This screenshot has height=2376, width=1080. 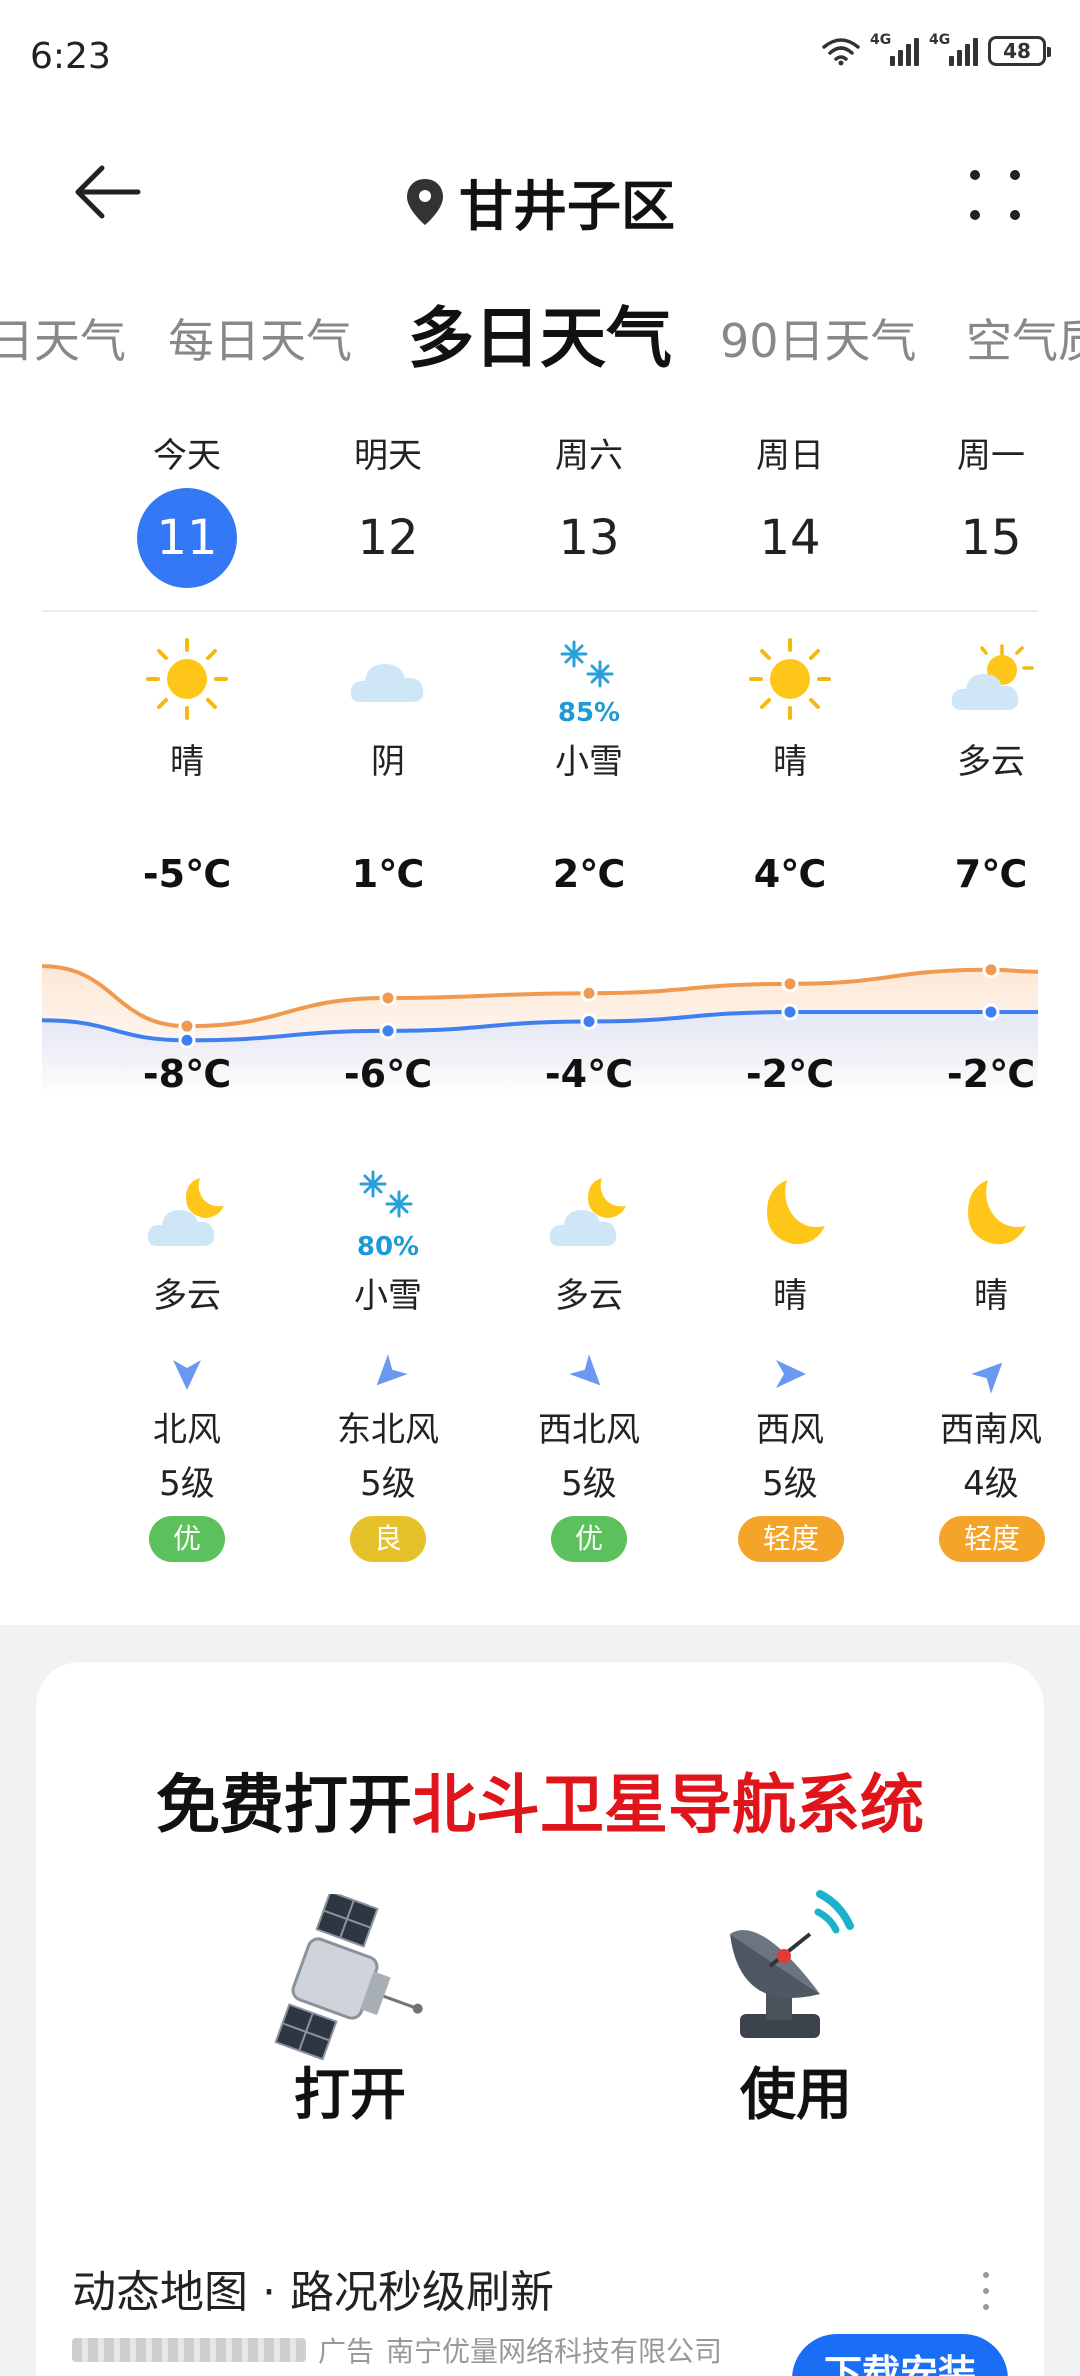 I want to click on location-name: 甘井子区, so click(x=567, y=206).